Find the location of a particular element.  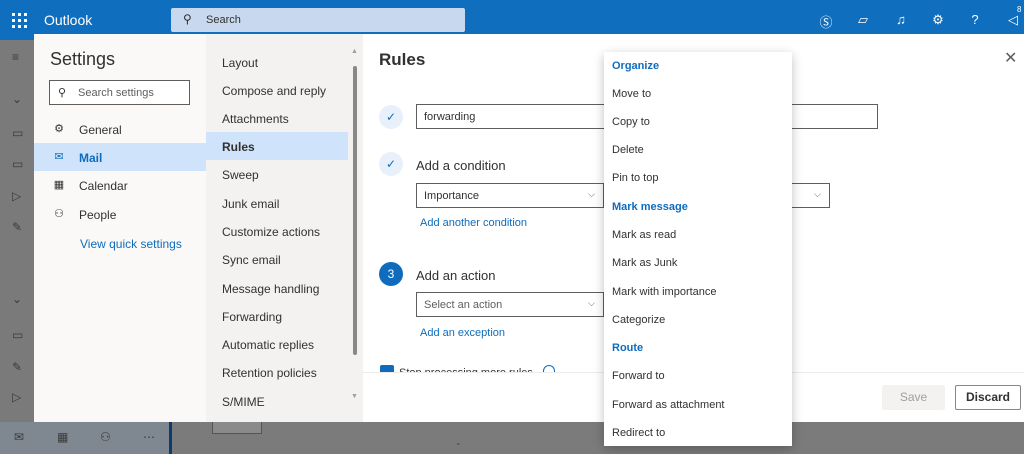

mail-icon: ✉ is located at coordinates (59, 157).